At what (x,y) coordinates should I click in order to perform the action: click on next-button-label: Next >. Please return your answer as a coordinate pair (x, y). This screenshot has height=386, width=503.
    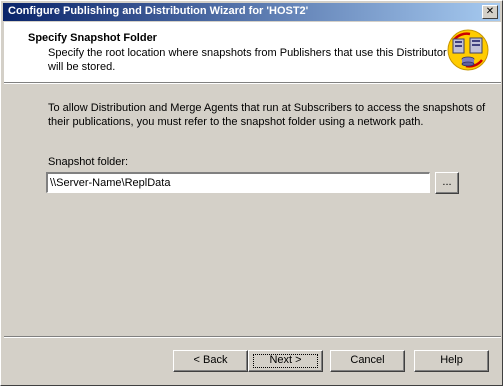
    Looking at the image, I should click on (285, 360).